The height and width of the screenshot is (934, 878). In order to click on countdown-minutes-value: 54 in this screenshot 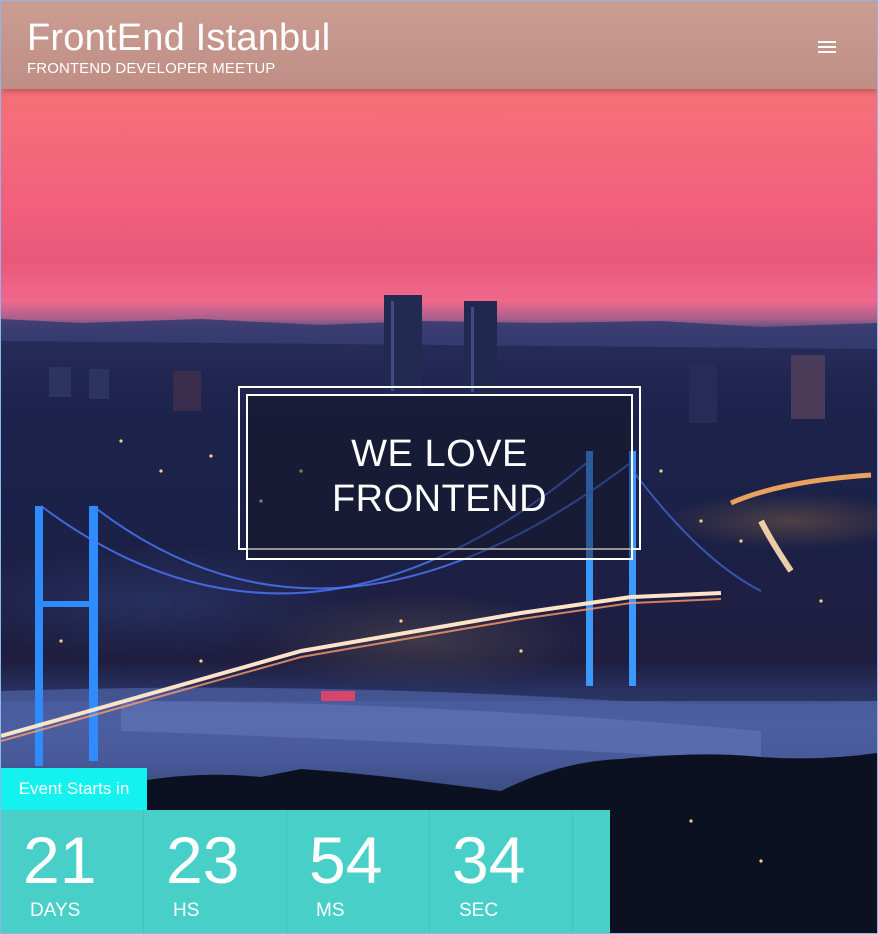, I will do `click(346, 860)`.